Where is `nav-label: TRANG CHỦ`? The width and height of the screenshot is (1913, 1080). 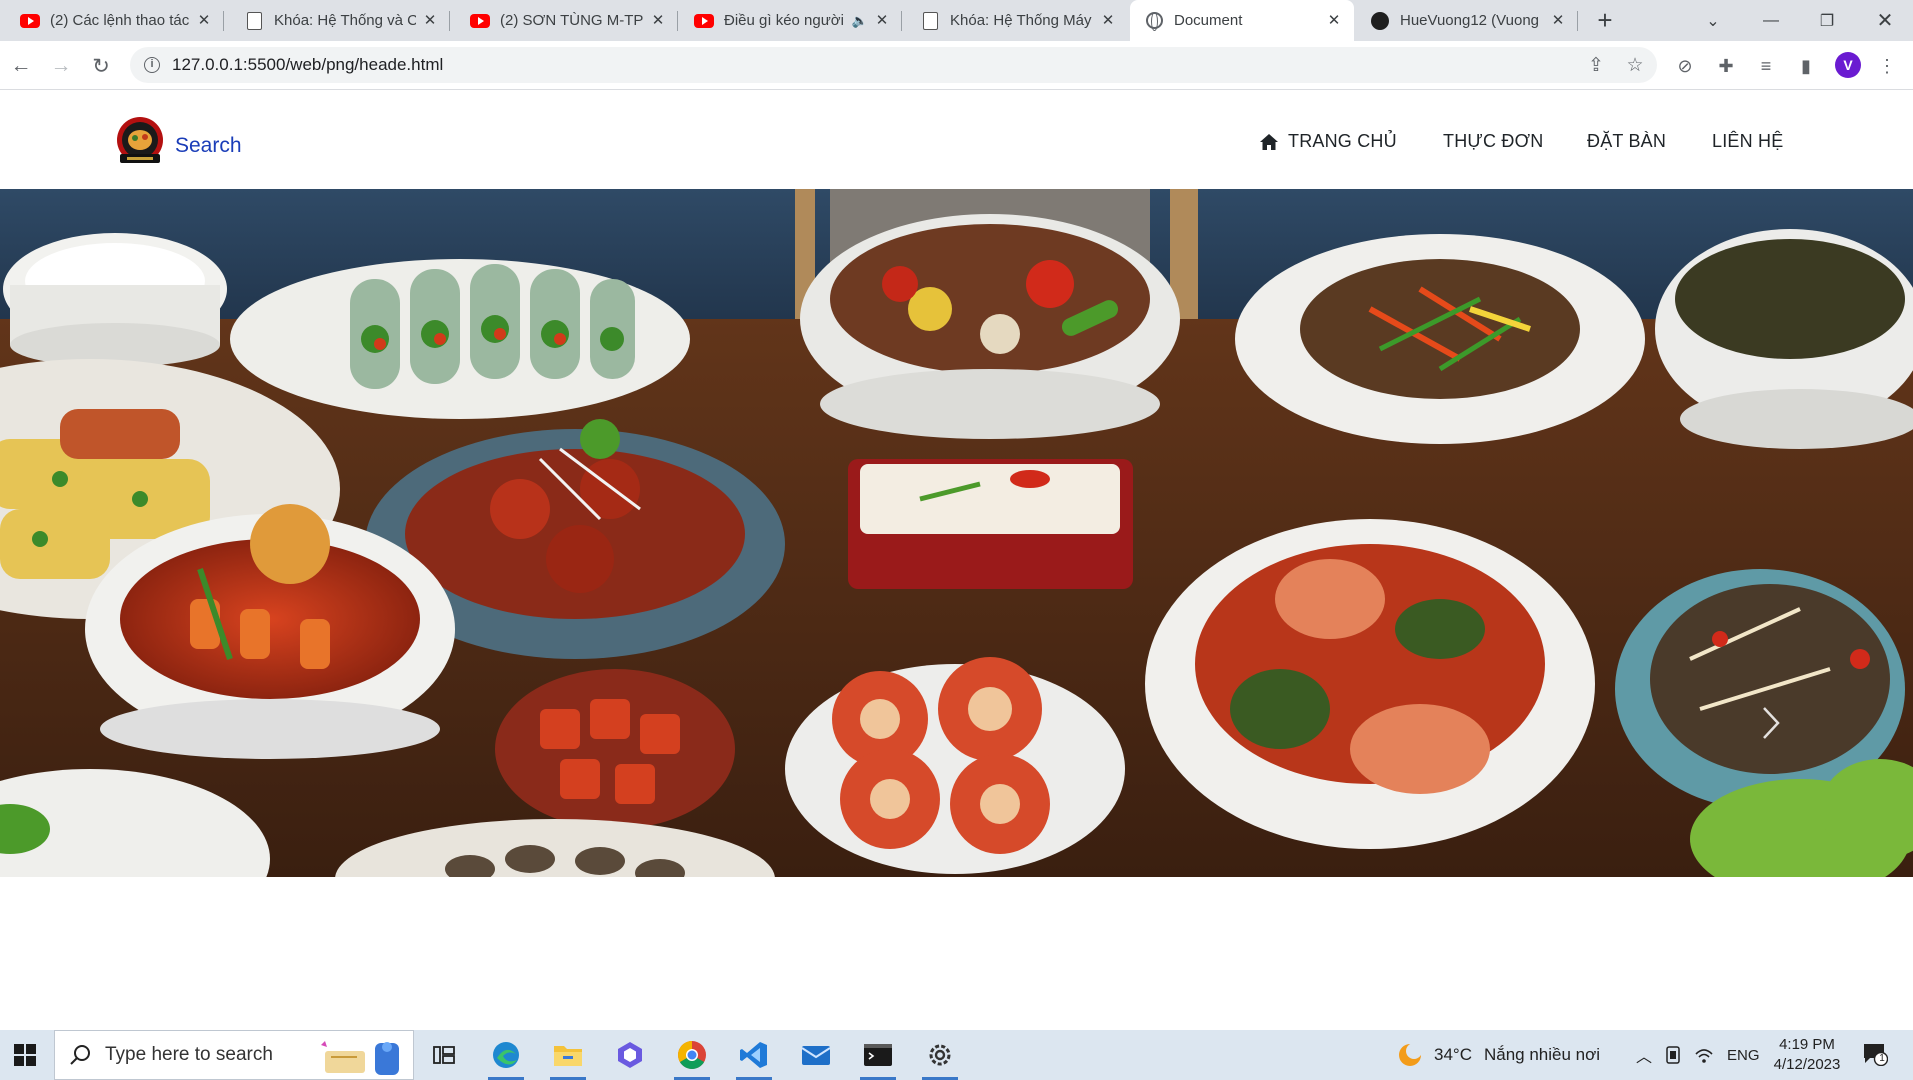
nav-label: TRANG CHỦ is located at coordinates (1342, 141).